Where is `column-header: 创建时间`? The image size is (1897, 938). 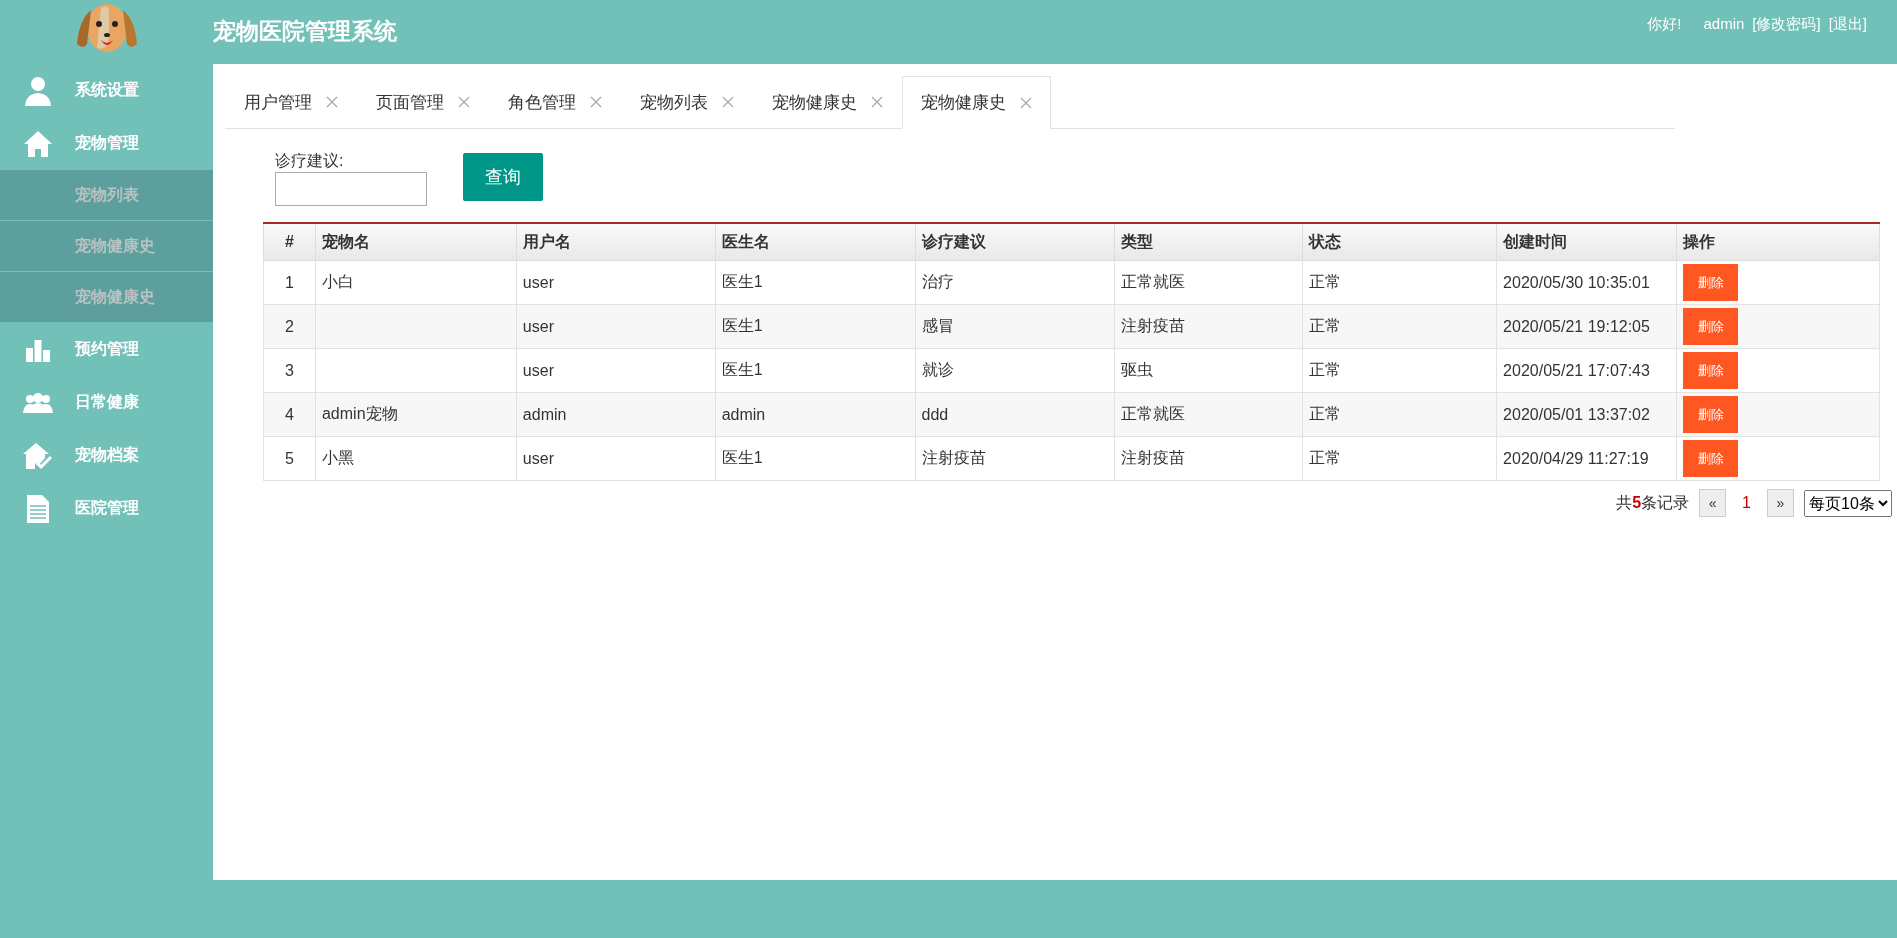 column-header: 创建时间 is located at coordinates (1586, 242).